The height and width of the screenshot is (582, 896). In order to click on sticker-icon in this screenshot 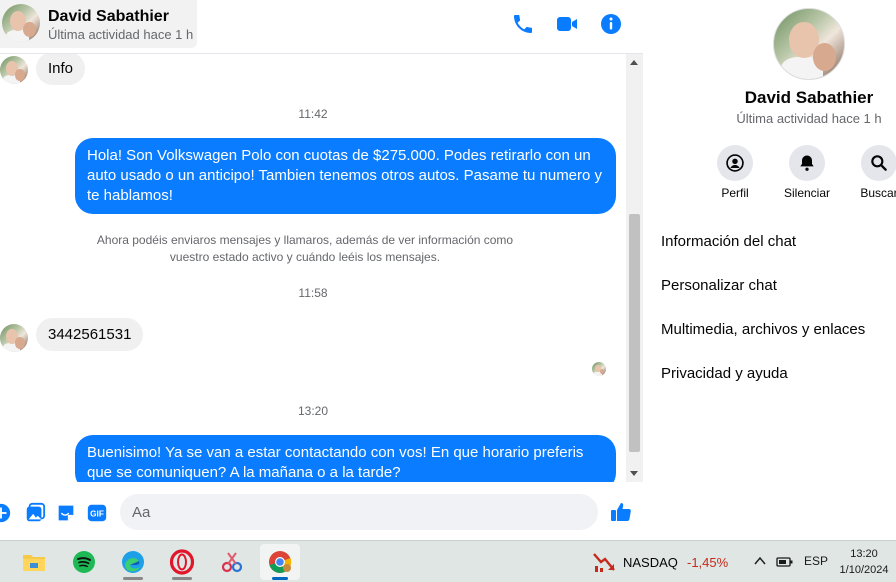, I will do `click(66, 513)`.